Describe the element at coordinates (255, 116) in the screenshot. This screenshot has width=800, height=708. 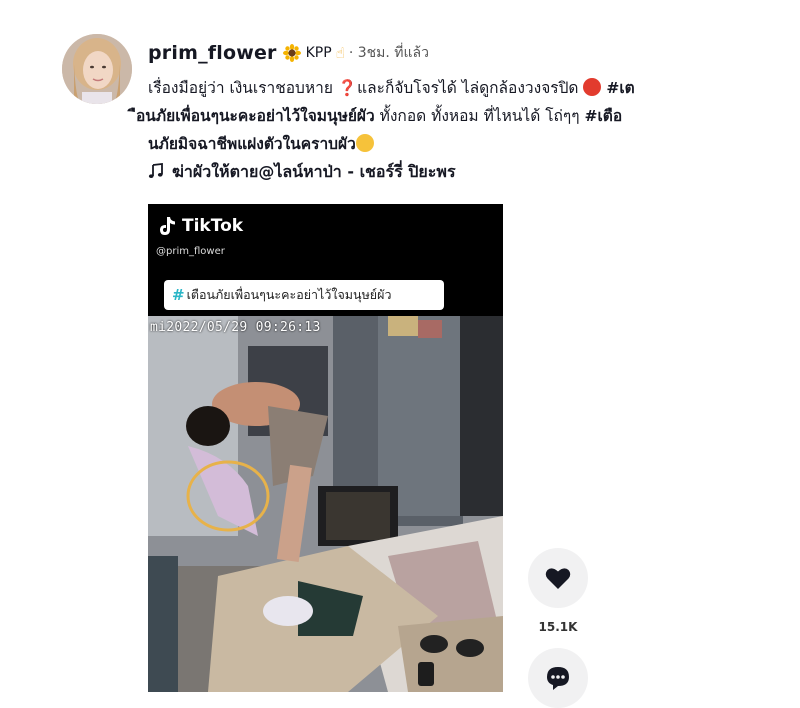
I see `hashtag-link: ือนภัยเพื่อนๆนะคะอย่าไว้ใจมนุษย์ผัว` at that location.